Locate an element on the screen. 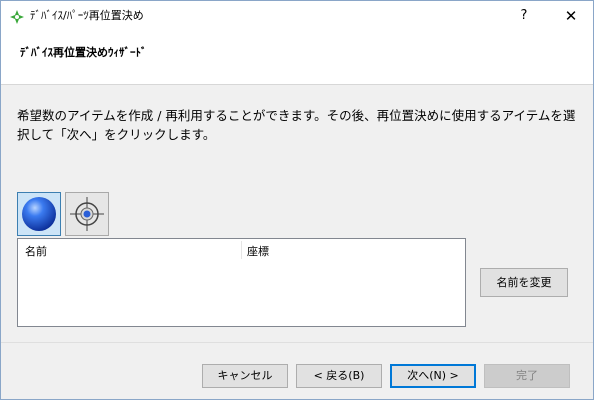 This screenshot has width=594, height=400. footer-divider is located at coordinates (297, 342).